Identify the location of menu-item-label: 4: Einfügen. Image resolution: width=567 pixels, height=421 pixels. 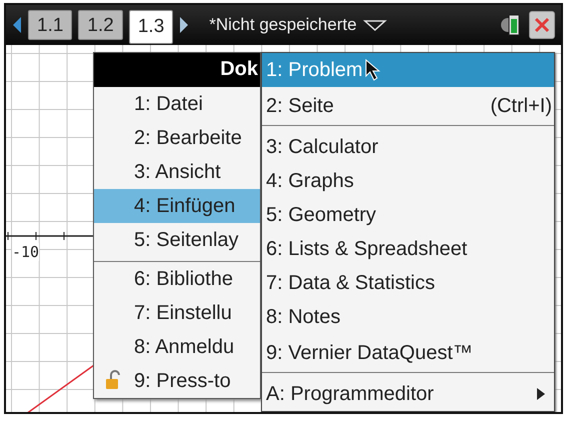
(185, 206).